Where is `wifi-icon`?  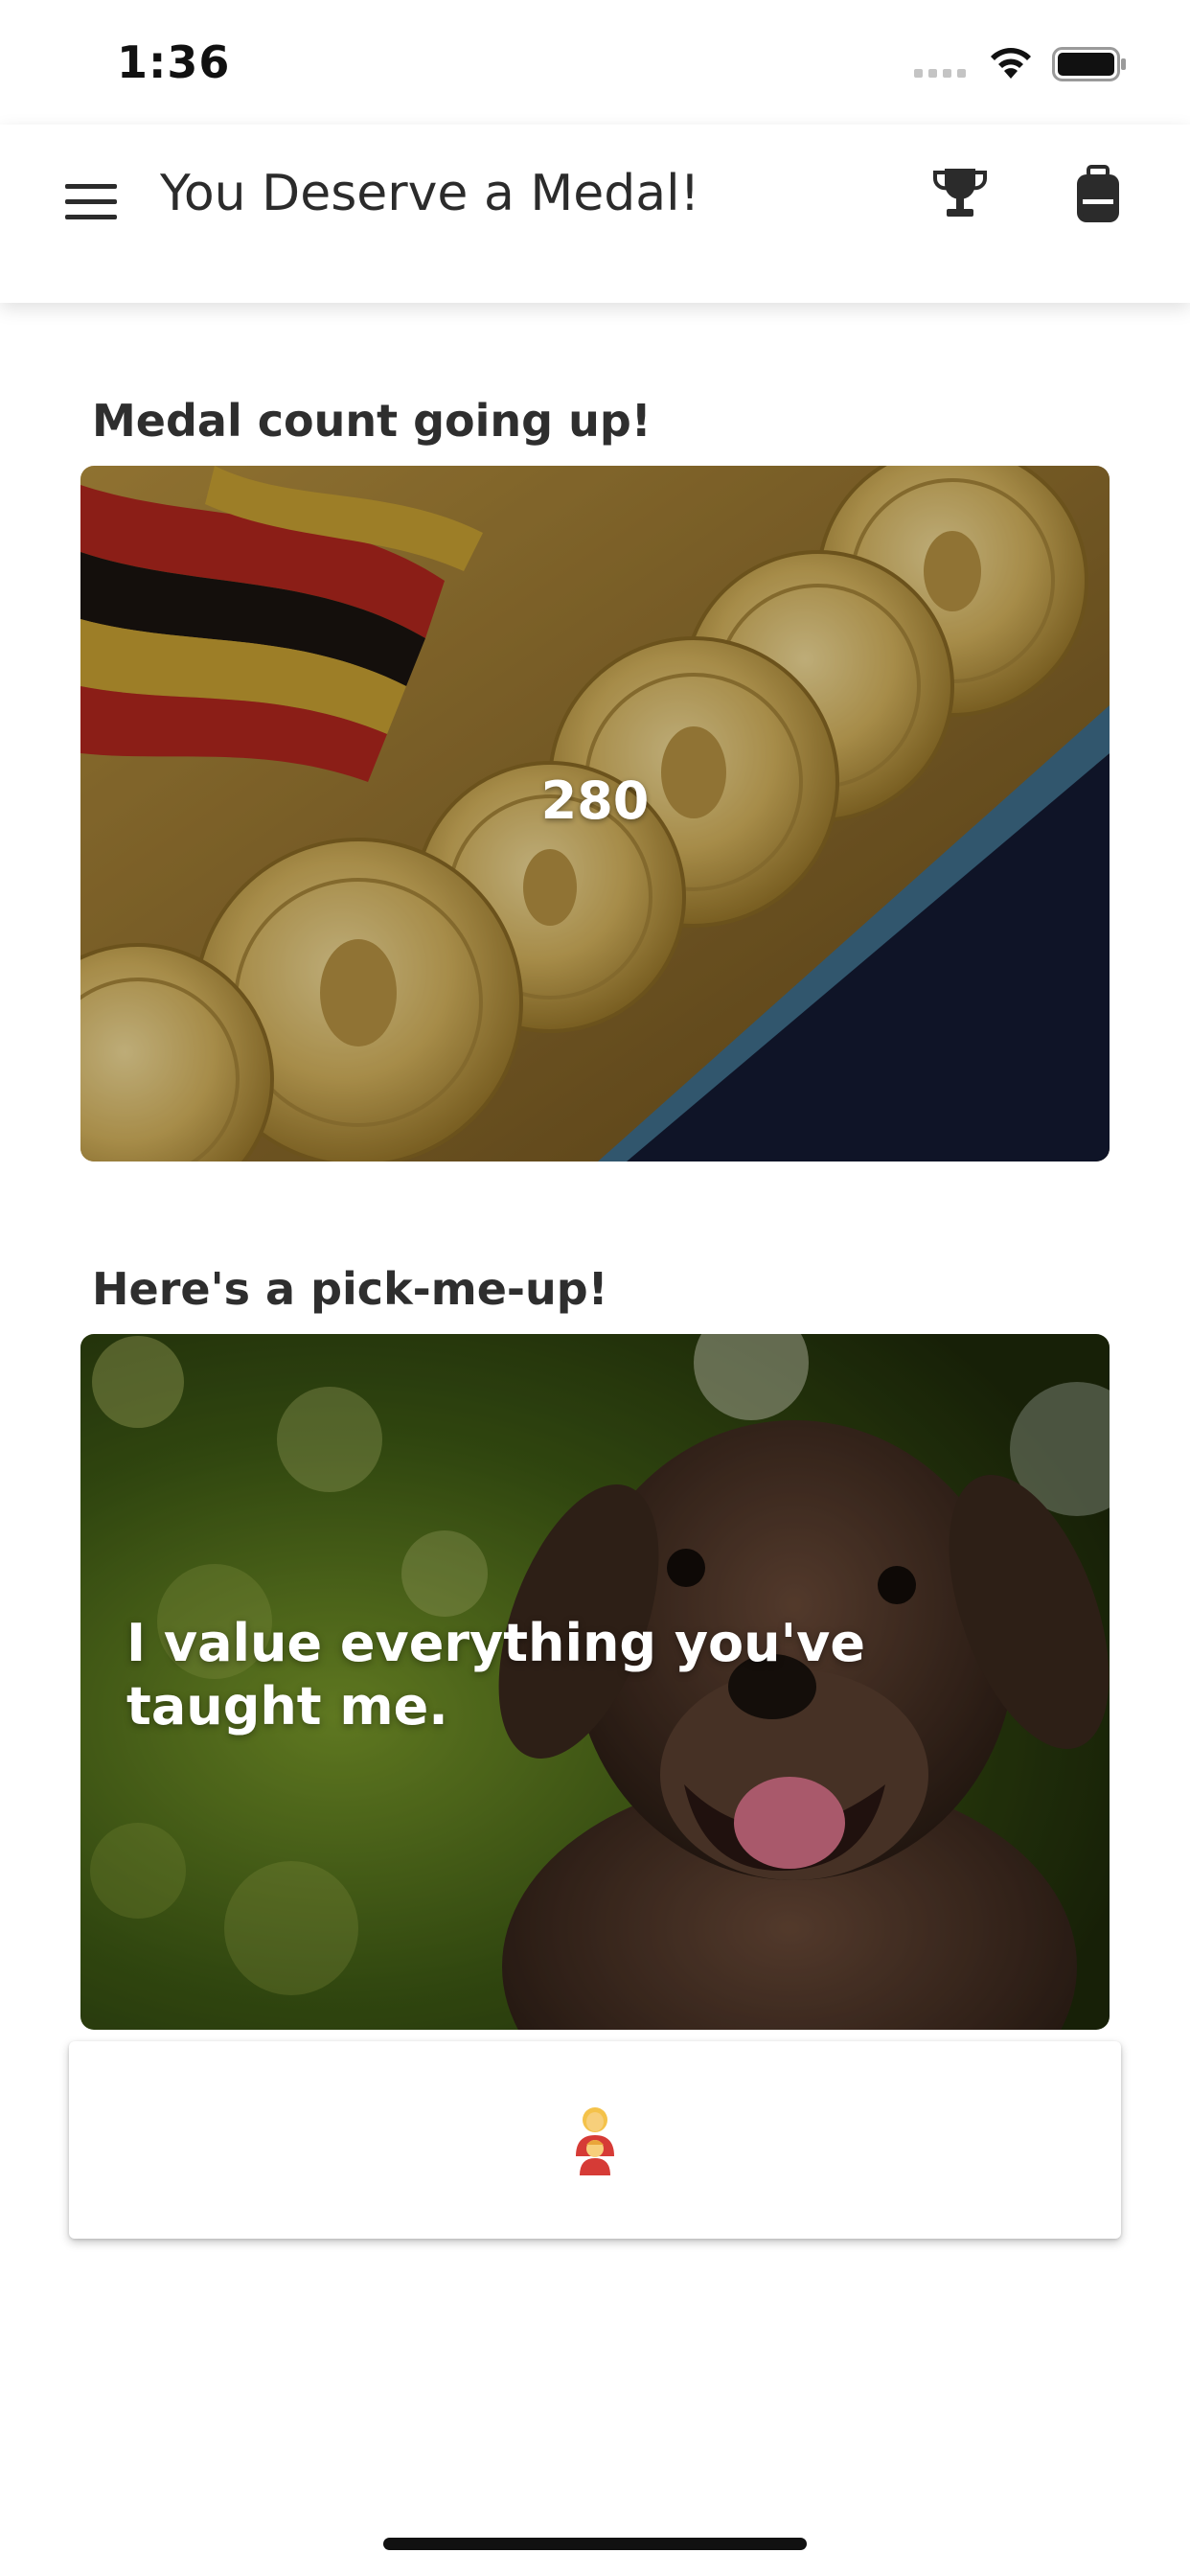
wifi-icon is located at coordinates (1011, 63).